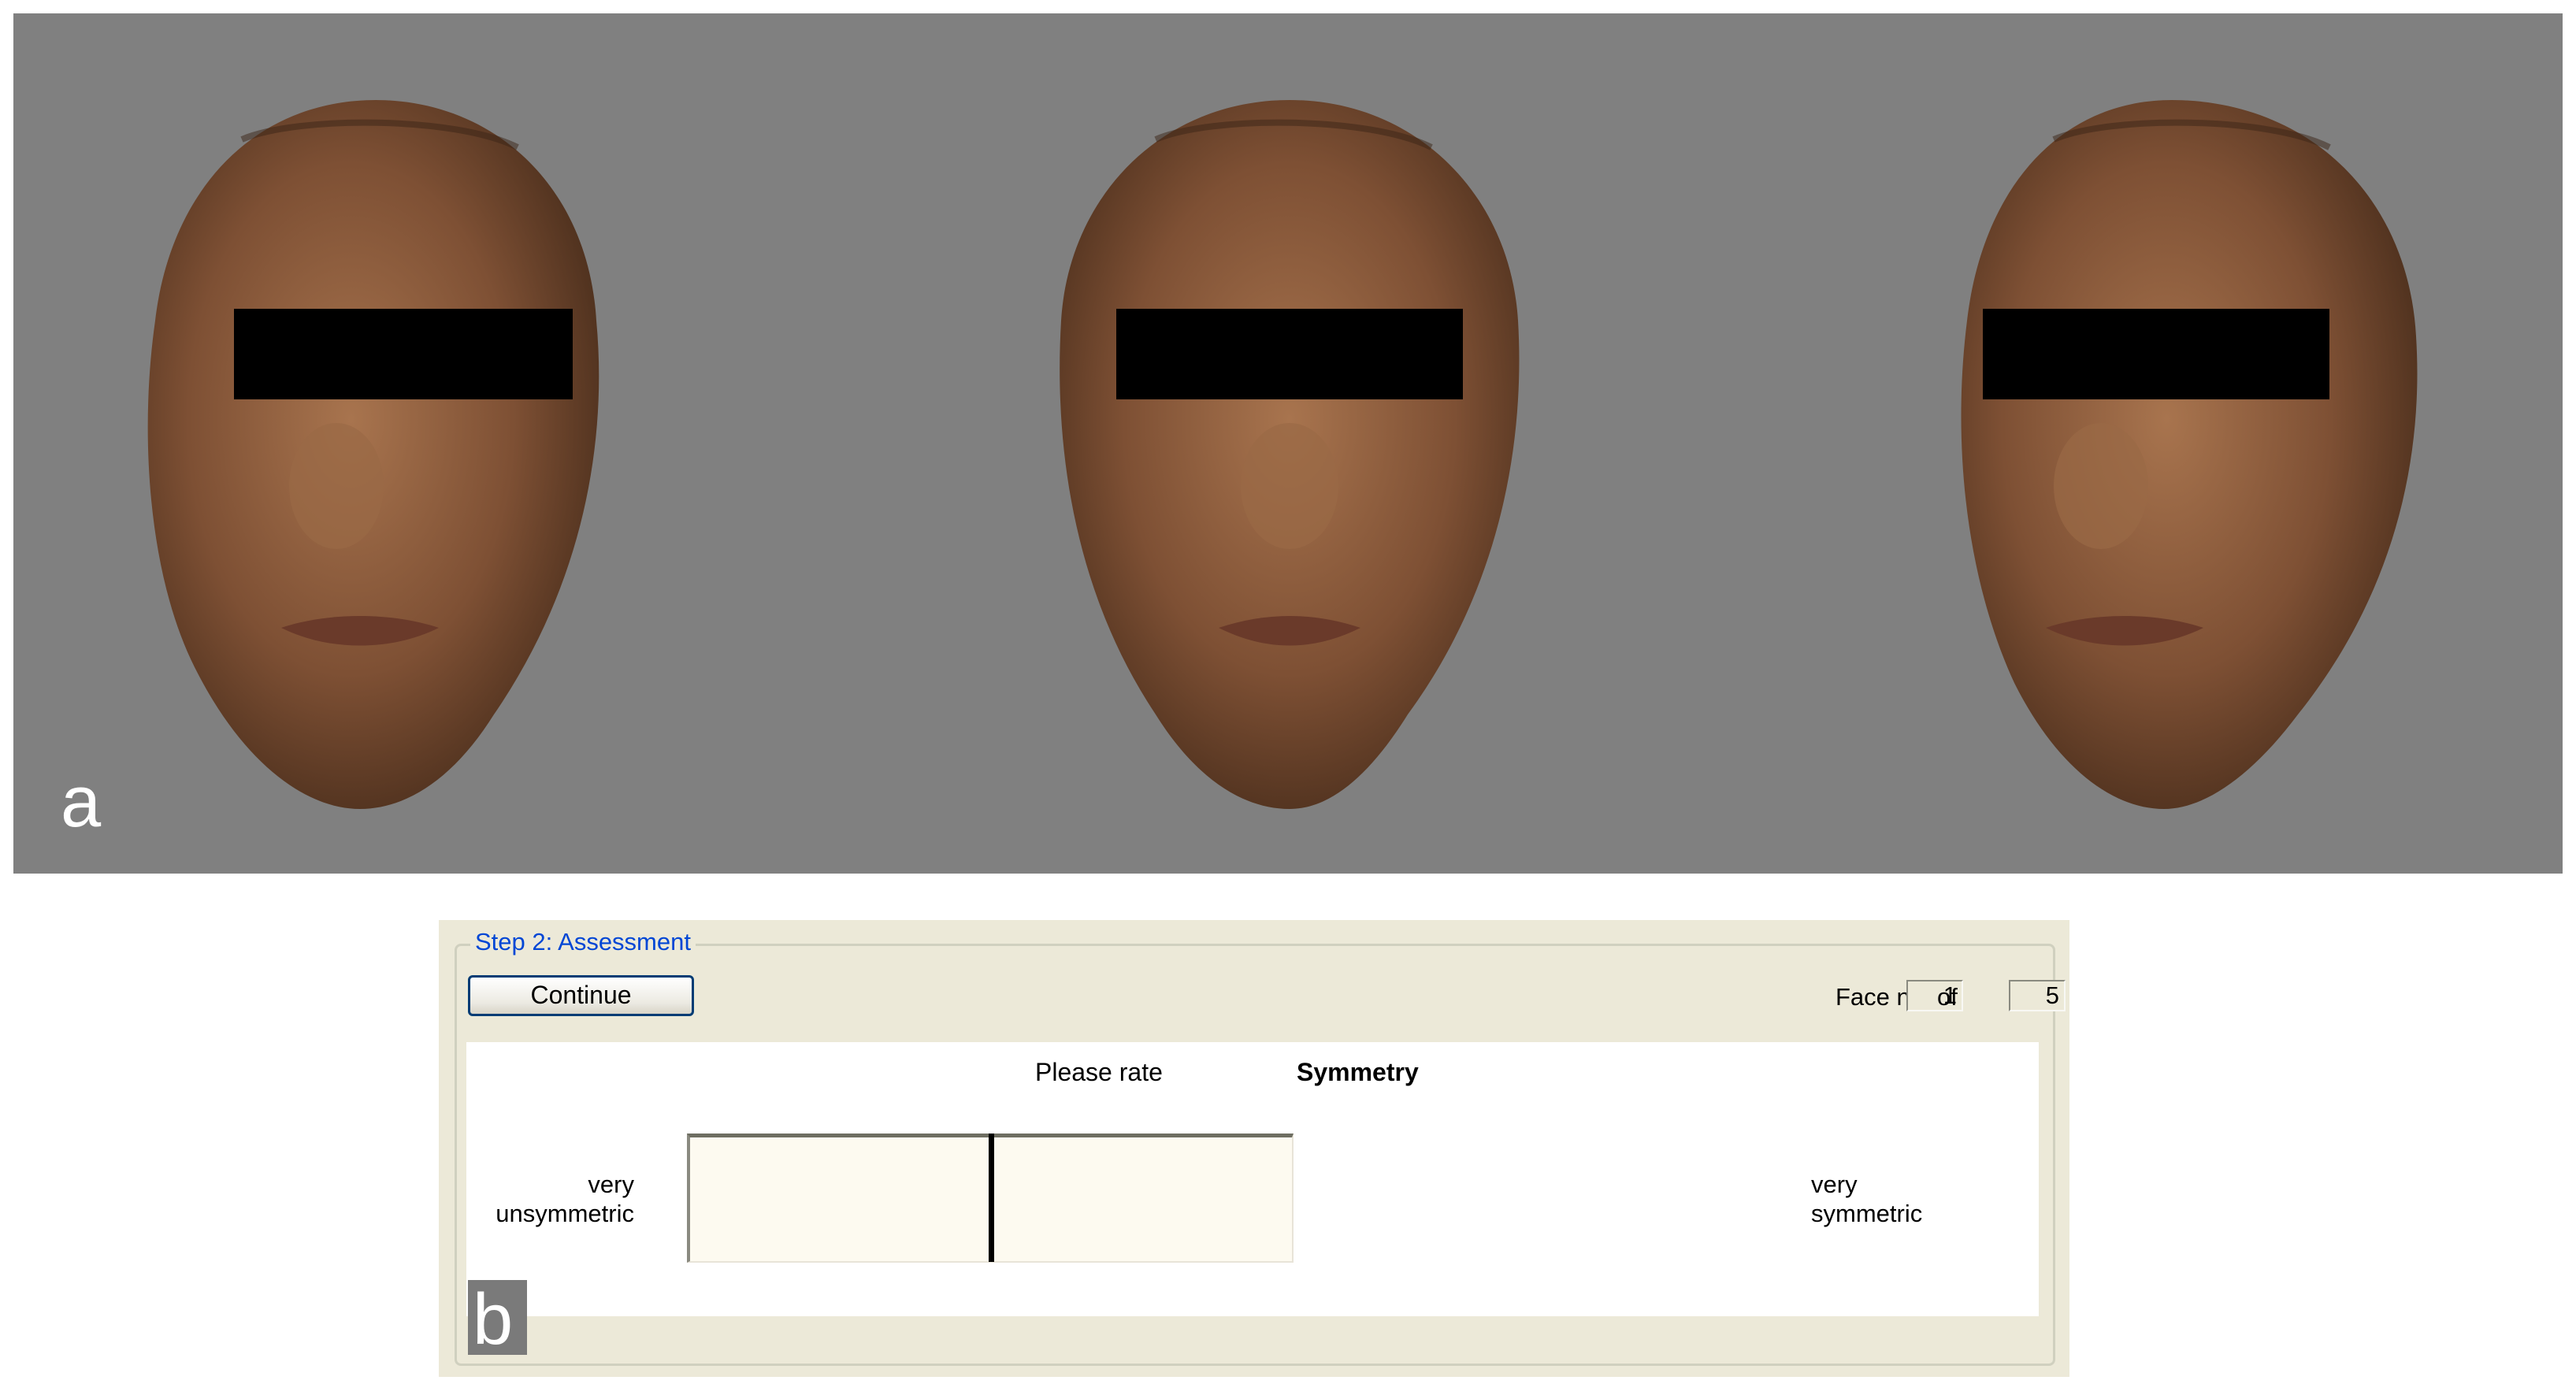 Image resolution: width=2576 pixels, height=1384 pixels. What do you see at coordinates (583, 942) in the screenshot?
I see `groupbox-title: Step 2: Assessment` at bounding box center [583, 942].